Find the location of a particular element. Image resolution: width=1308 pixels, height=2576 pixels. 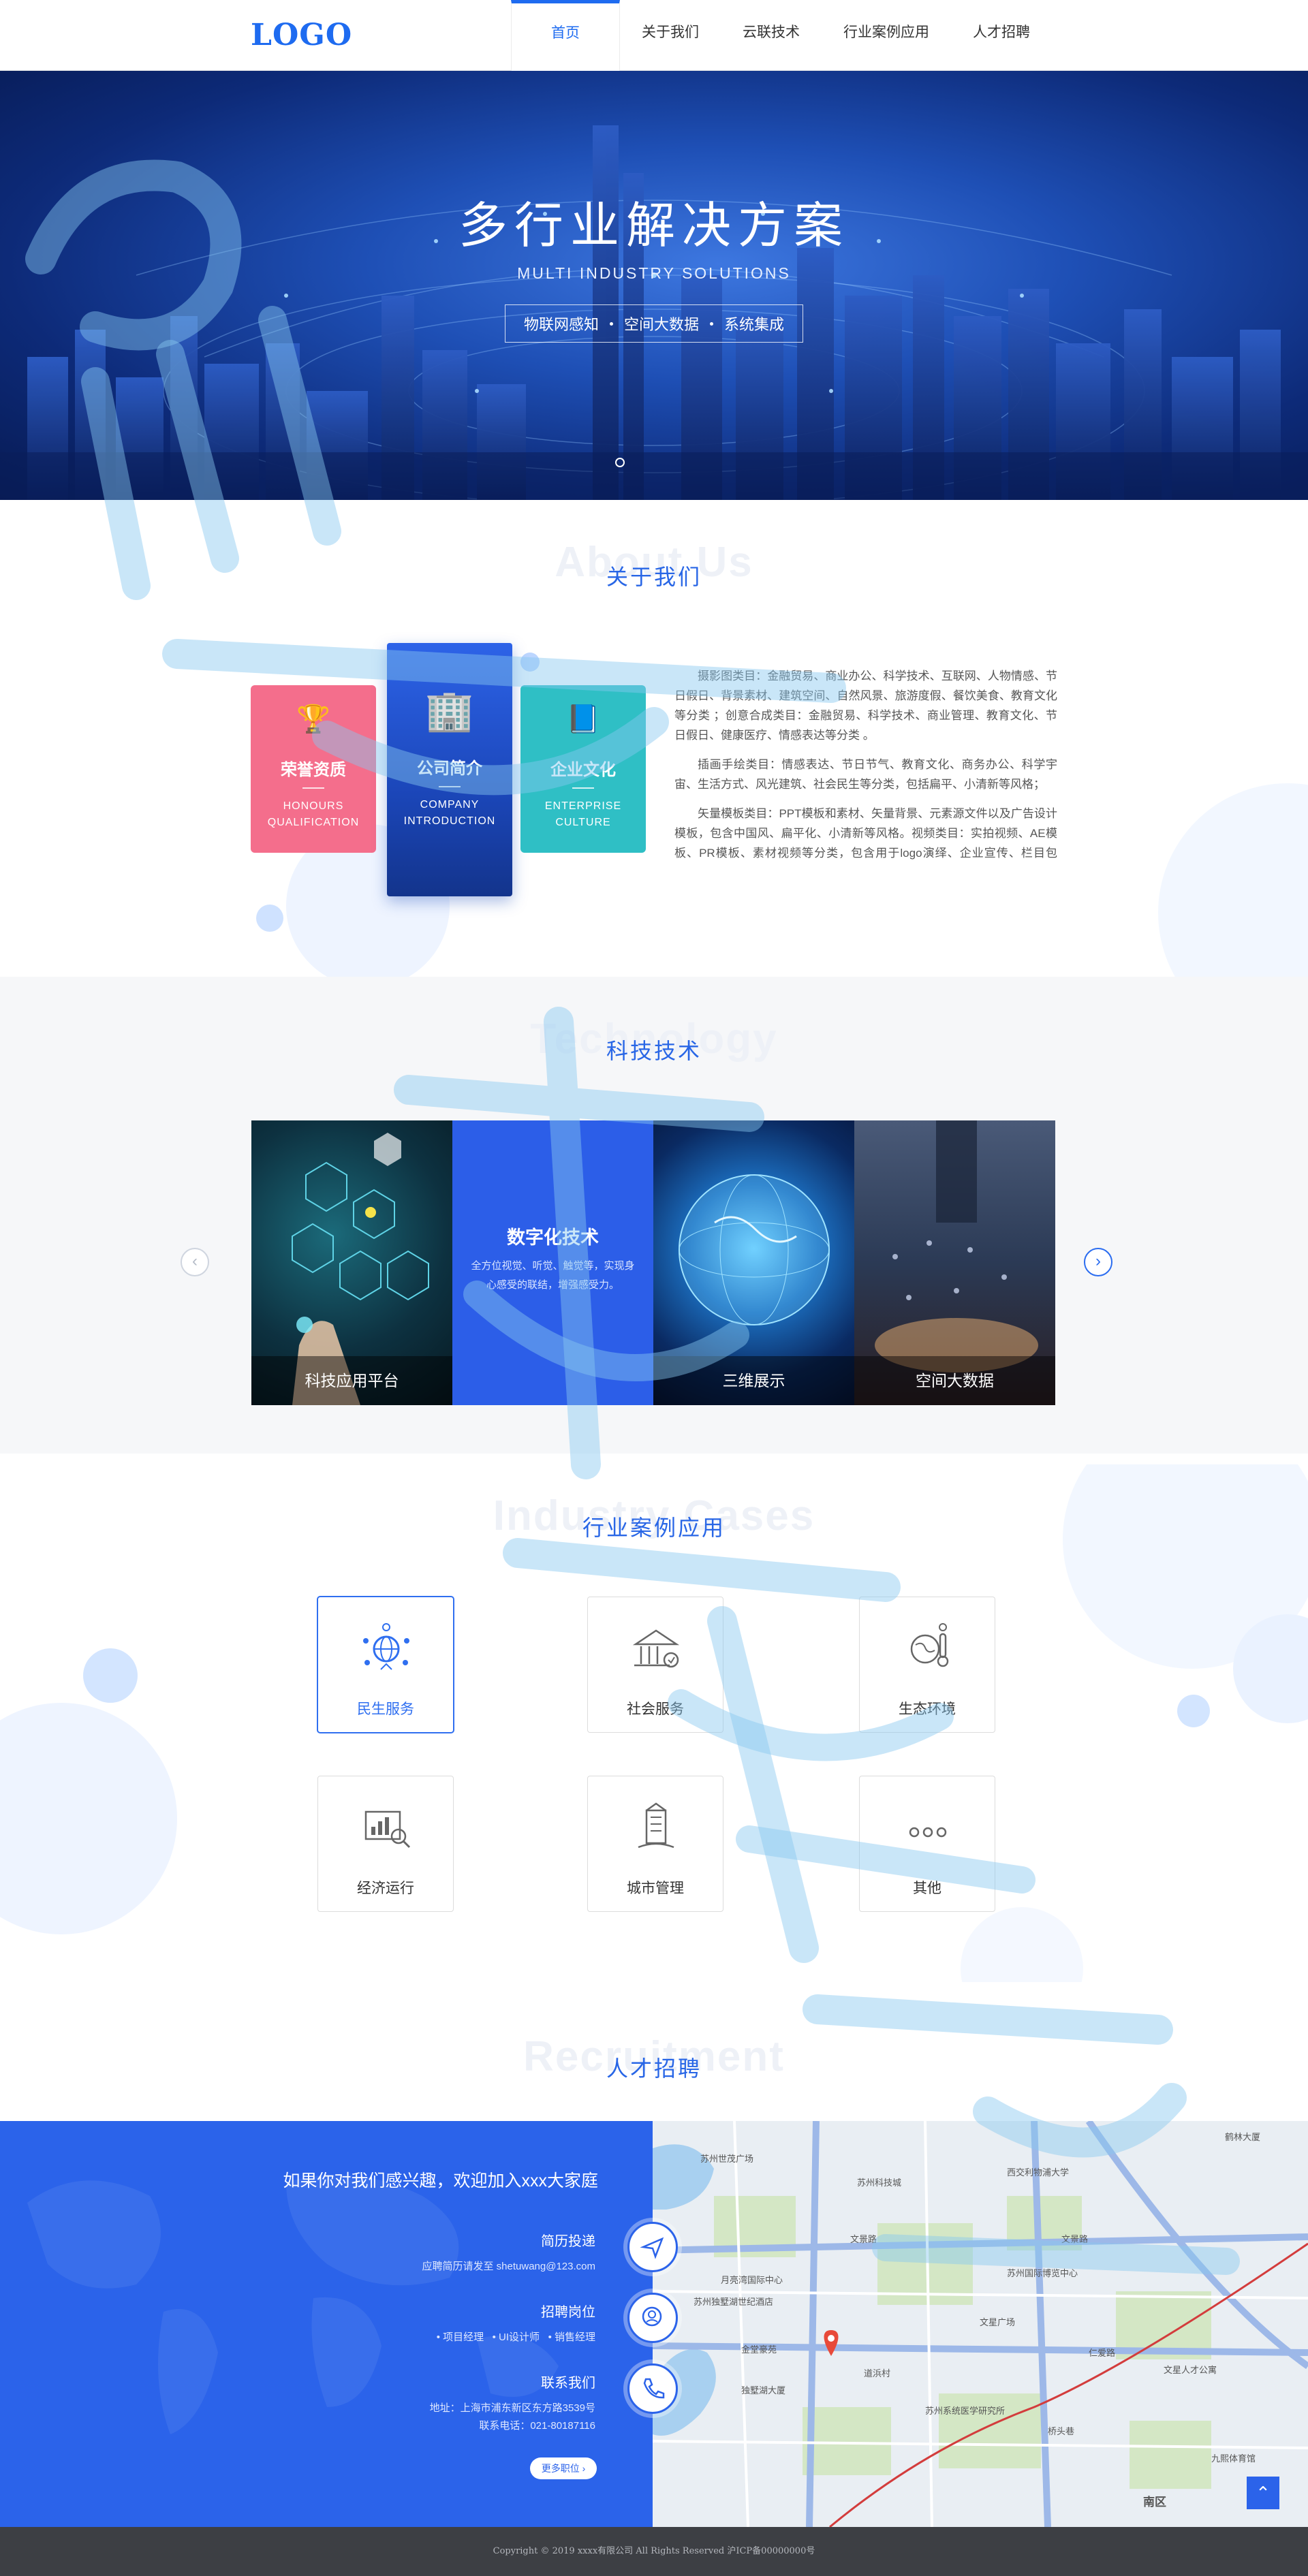

contact-phone: 联系电话：021-80187116 is located at coordinates (537, 2426).